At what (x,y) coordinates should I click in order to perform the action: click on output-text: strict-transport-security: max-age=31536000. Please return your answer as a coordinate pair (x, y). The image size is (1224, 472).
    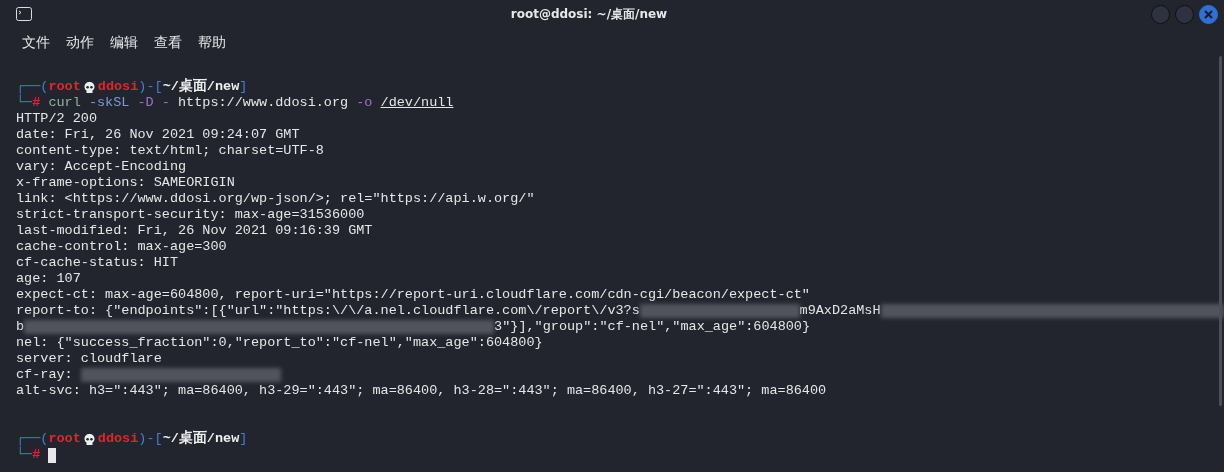
    Looking at the image, I should click on (190, 215).